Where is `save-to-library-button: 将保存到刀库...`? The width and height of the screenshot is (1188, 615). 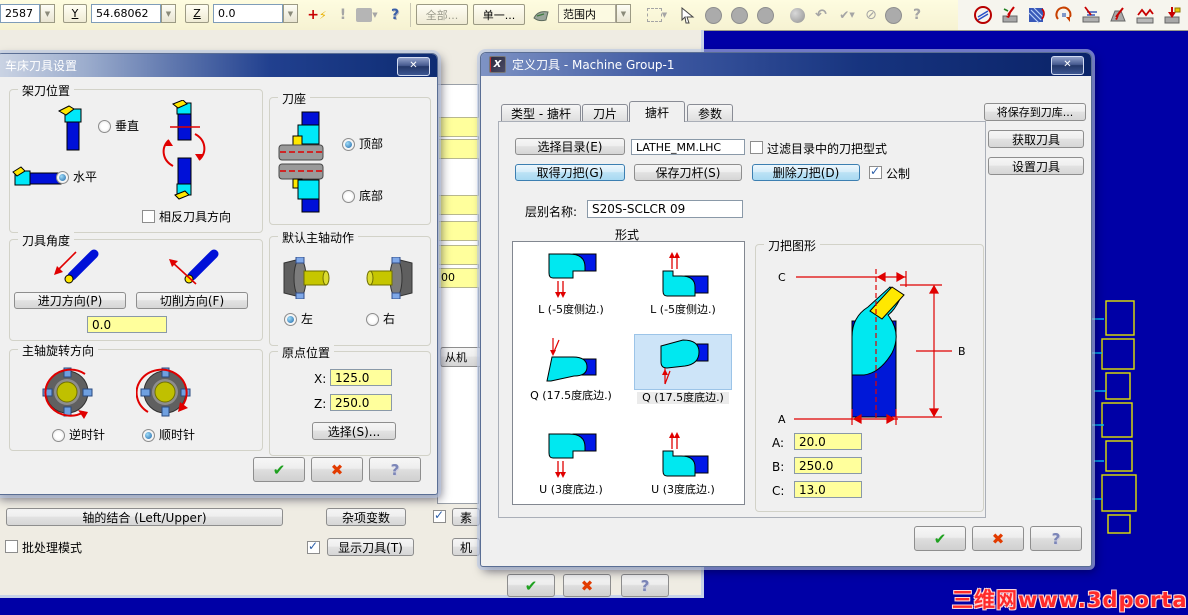 save-to-library-button: 将保存到刀库... is located at coordinates (1035, 112).